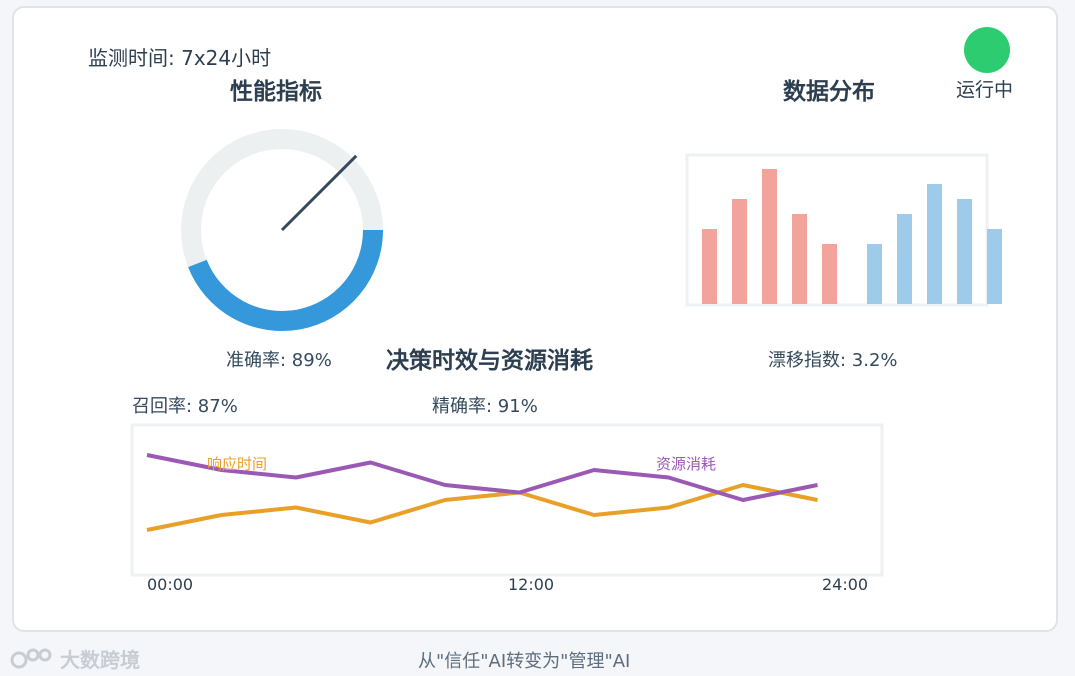 This screenshot has width=1075, height=676. What do you see at coordinates (524, 661) in the screenshot?
I see `footer-caption: 从"信任"AI转变为"管理"AI` at bounding box center [524, 661].